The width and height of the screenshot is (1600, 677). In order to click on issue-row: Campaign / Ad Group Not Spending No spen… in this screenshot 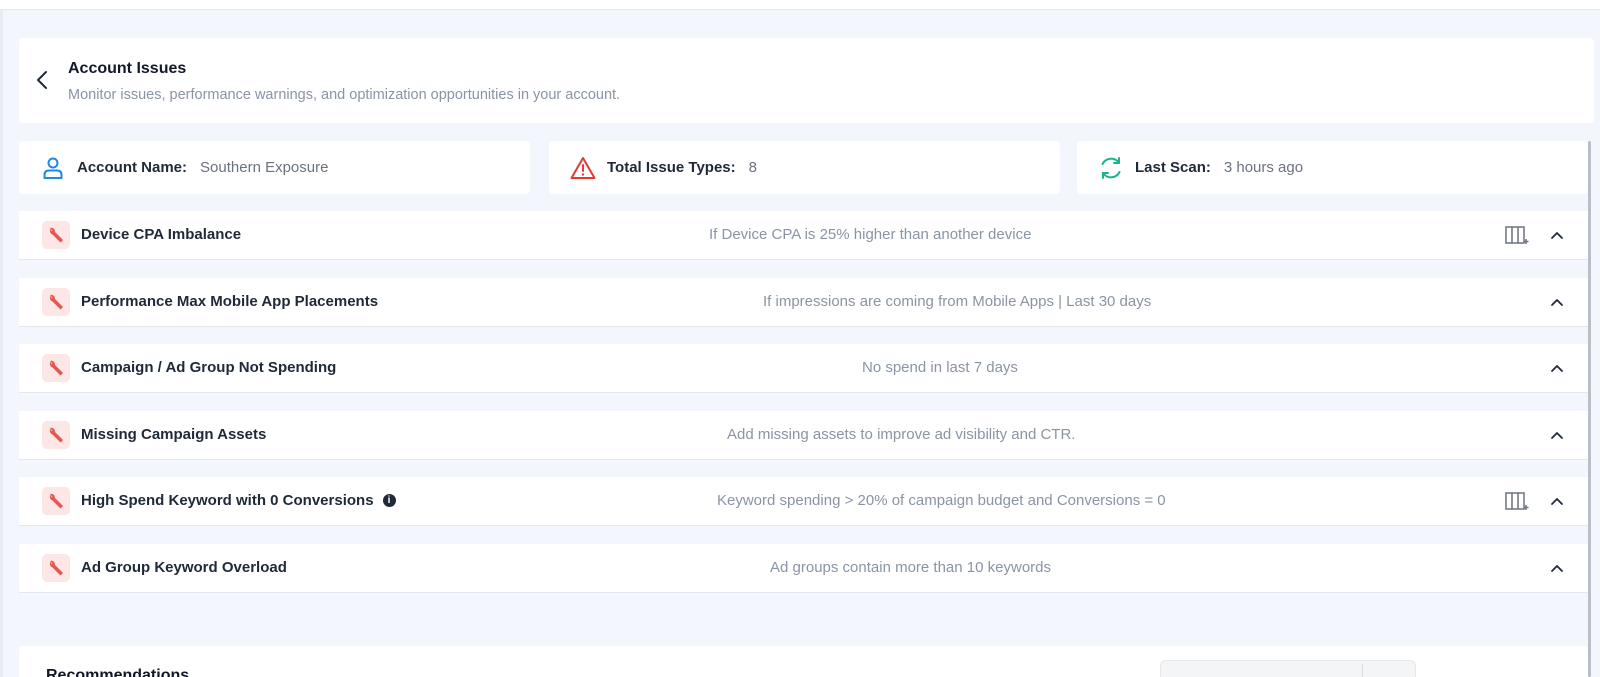, I will do `click(803, 368)`.